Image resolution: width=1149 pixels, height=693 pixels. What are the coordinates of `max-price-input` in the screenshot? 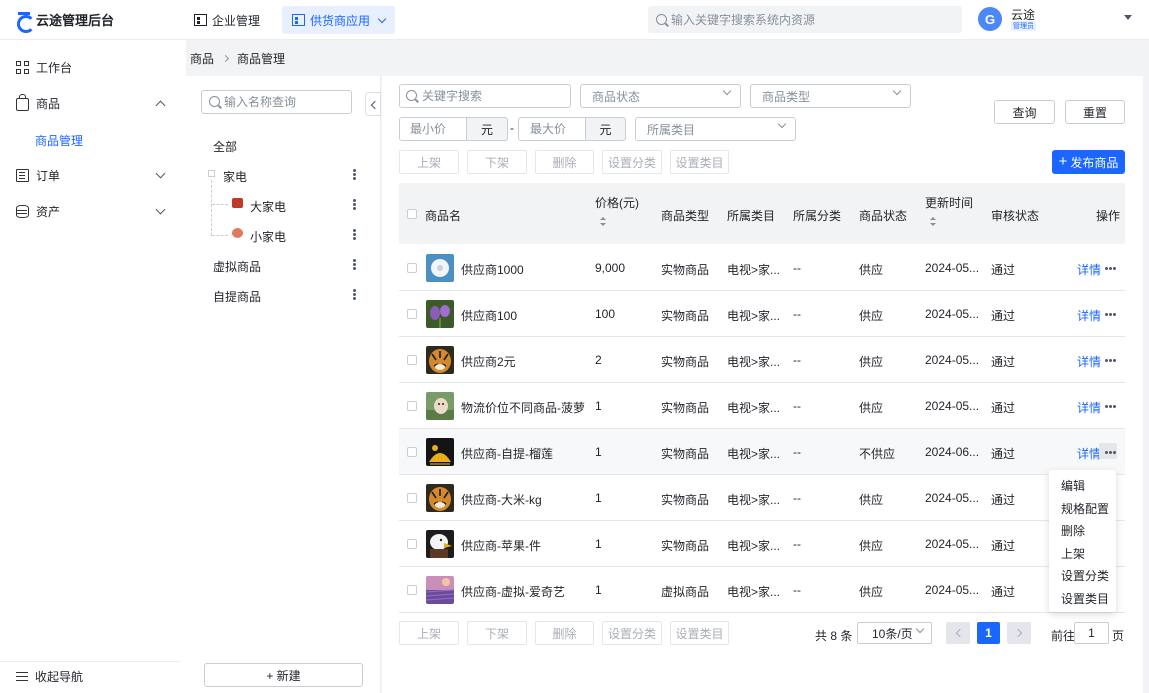 It's located at (552, 129).